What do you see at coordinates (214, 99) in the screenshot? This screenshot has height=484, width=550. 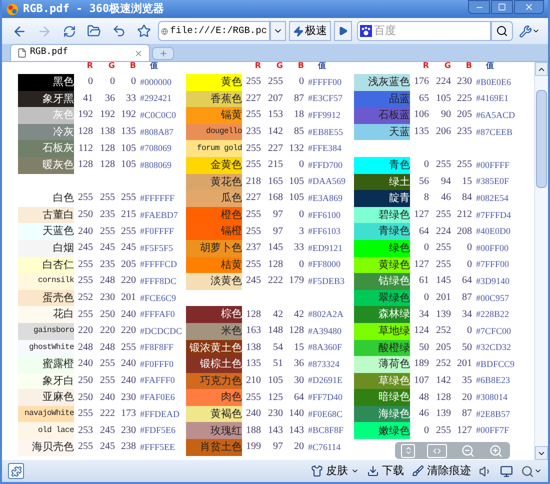 I see `color-swatch: 香蕉色` at bounding box center [214, 99].